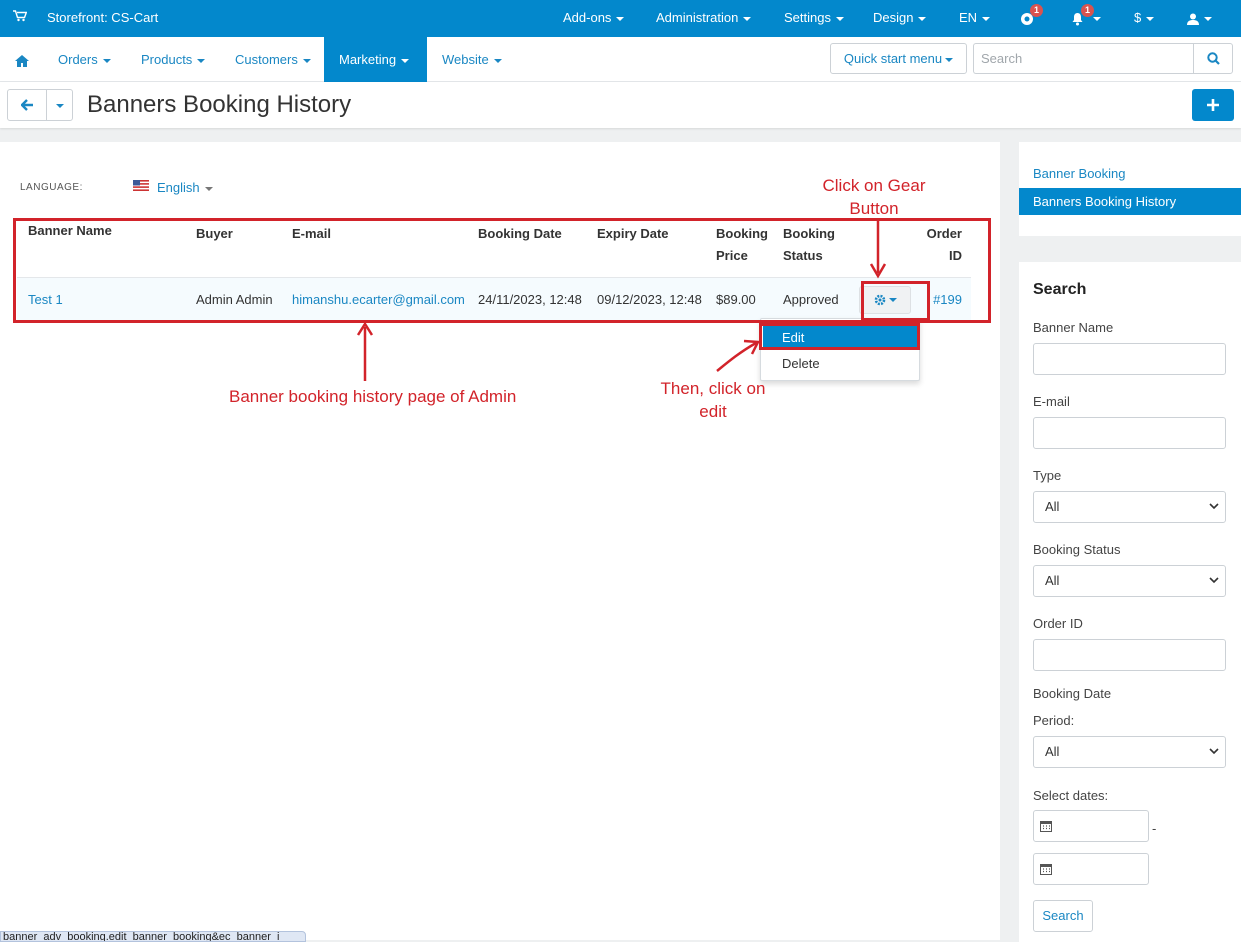 The height and width of the screenshot is (942, 1241). What do you see at coordinates (266, 59) in the screenshot?
I see `nav-customers-label: Customers` at bounding box center [266, 59].